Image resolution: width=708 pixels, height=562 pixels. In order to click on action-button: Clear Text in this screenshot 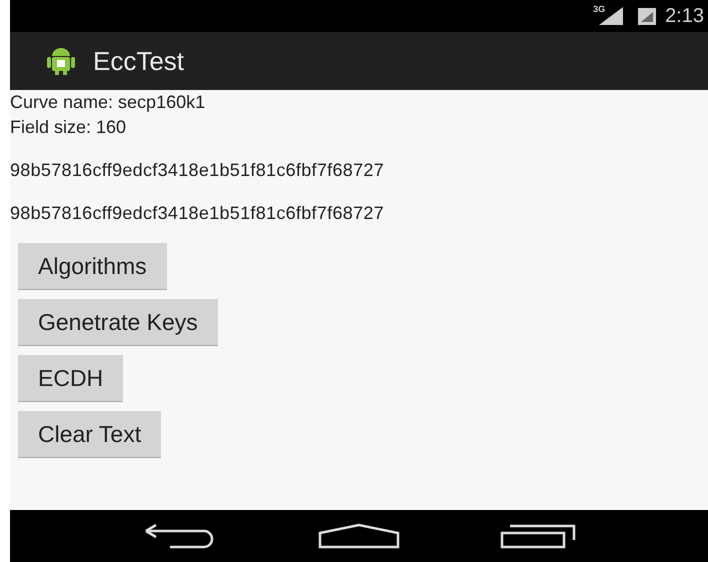, I will do `click(90, 434)`.